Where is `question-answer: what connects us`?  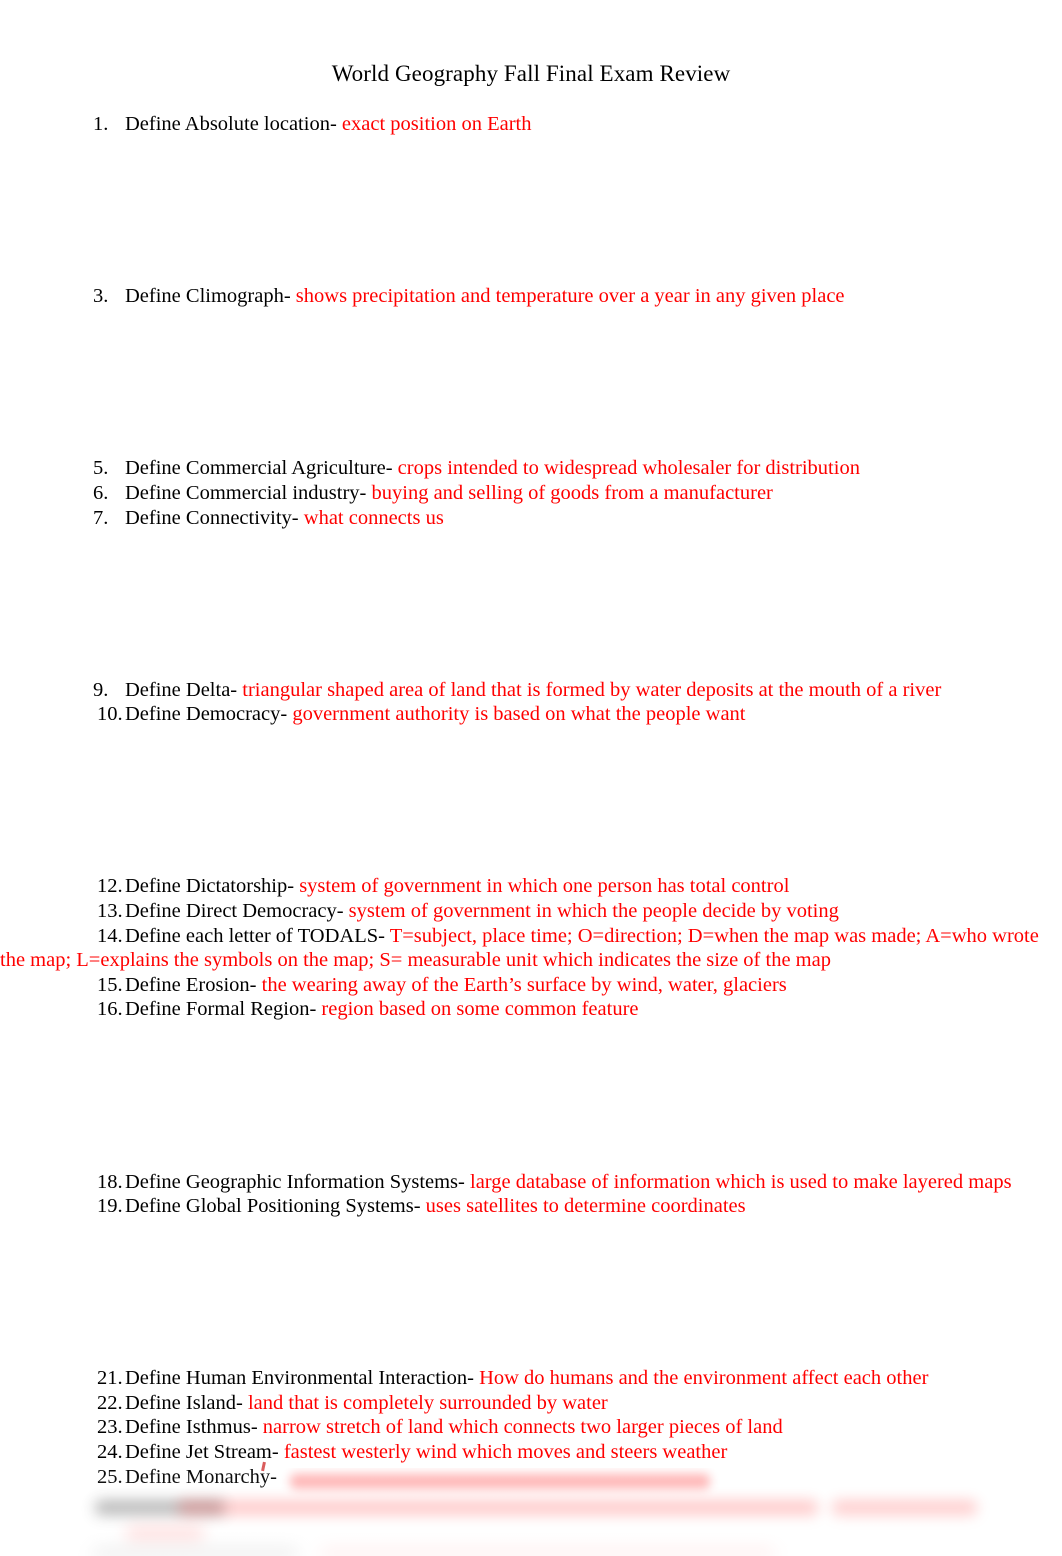 question-answer: what connects us is located at coordinates (373, 517).